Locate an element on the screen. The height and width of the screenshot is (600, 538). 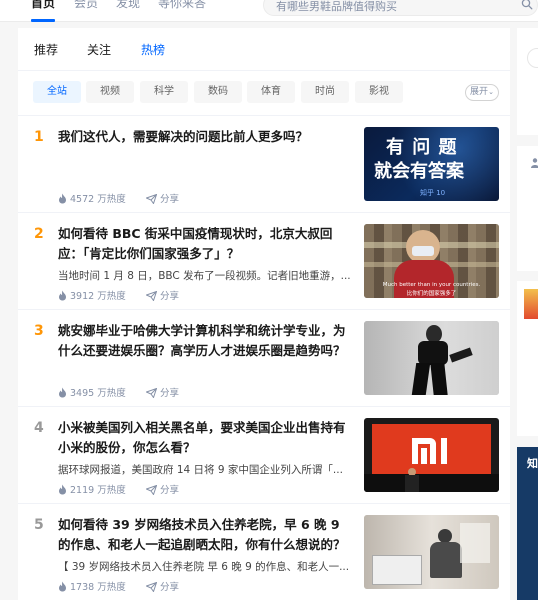
item-title: 我们这代人，需要解决的问题比前人更多吗？ is located at coordinates (207, 137).